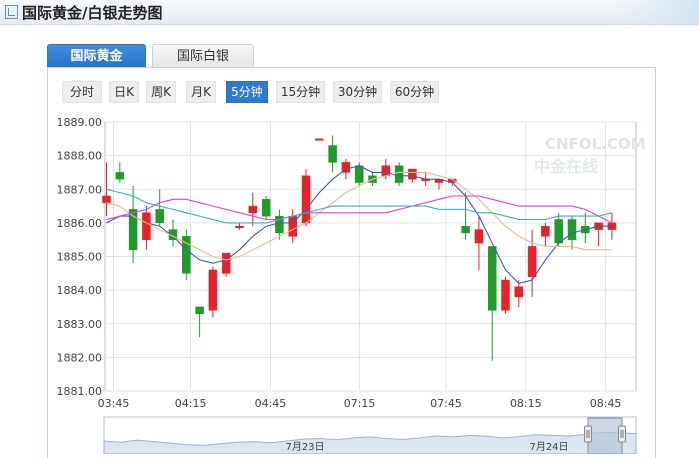 The width and height of the screenshot is (699, 458). I want to click on y-tick-label: 1883.00, so click(80, 324).